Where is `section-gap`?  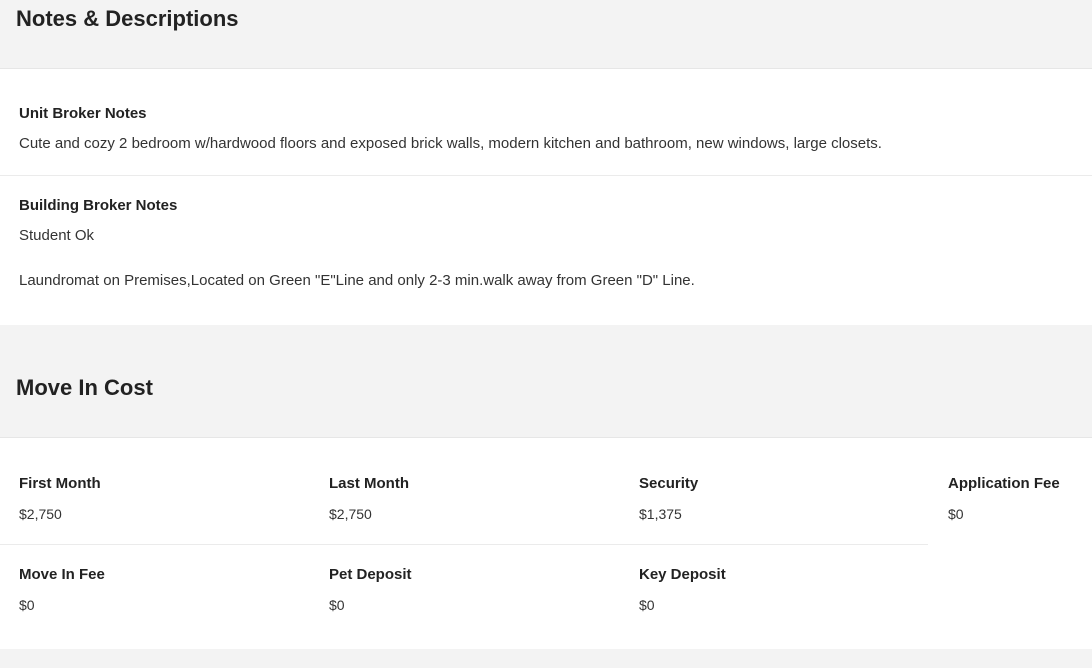
section-gap is located at coordinates (546, 342).